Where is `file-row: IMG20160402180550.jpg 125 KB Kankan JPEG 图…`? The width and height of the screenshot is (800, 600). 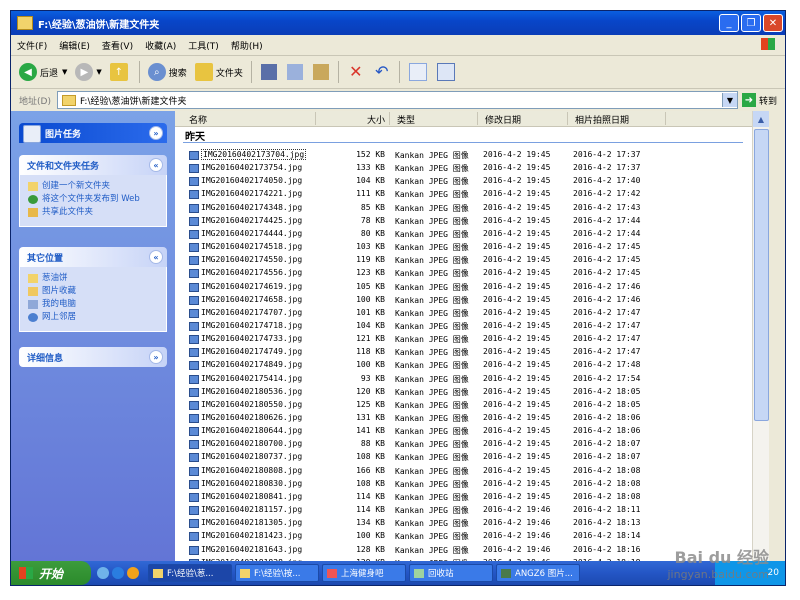 file-row: IMG20160402180550.jpg 125 KB Kankan JPEG 图… is located at coordinates (470, 405).